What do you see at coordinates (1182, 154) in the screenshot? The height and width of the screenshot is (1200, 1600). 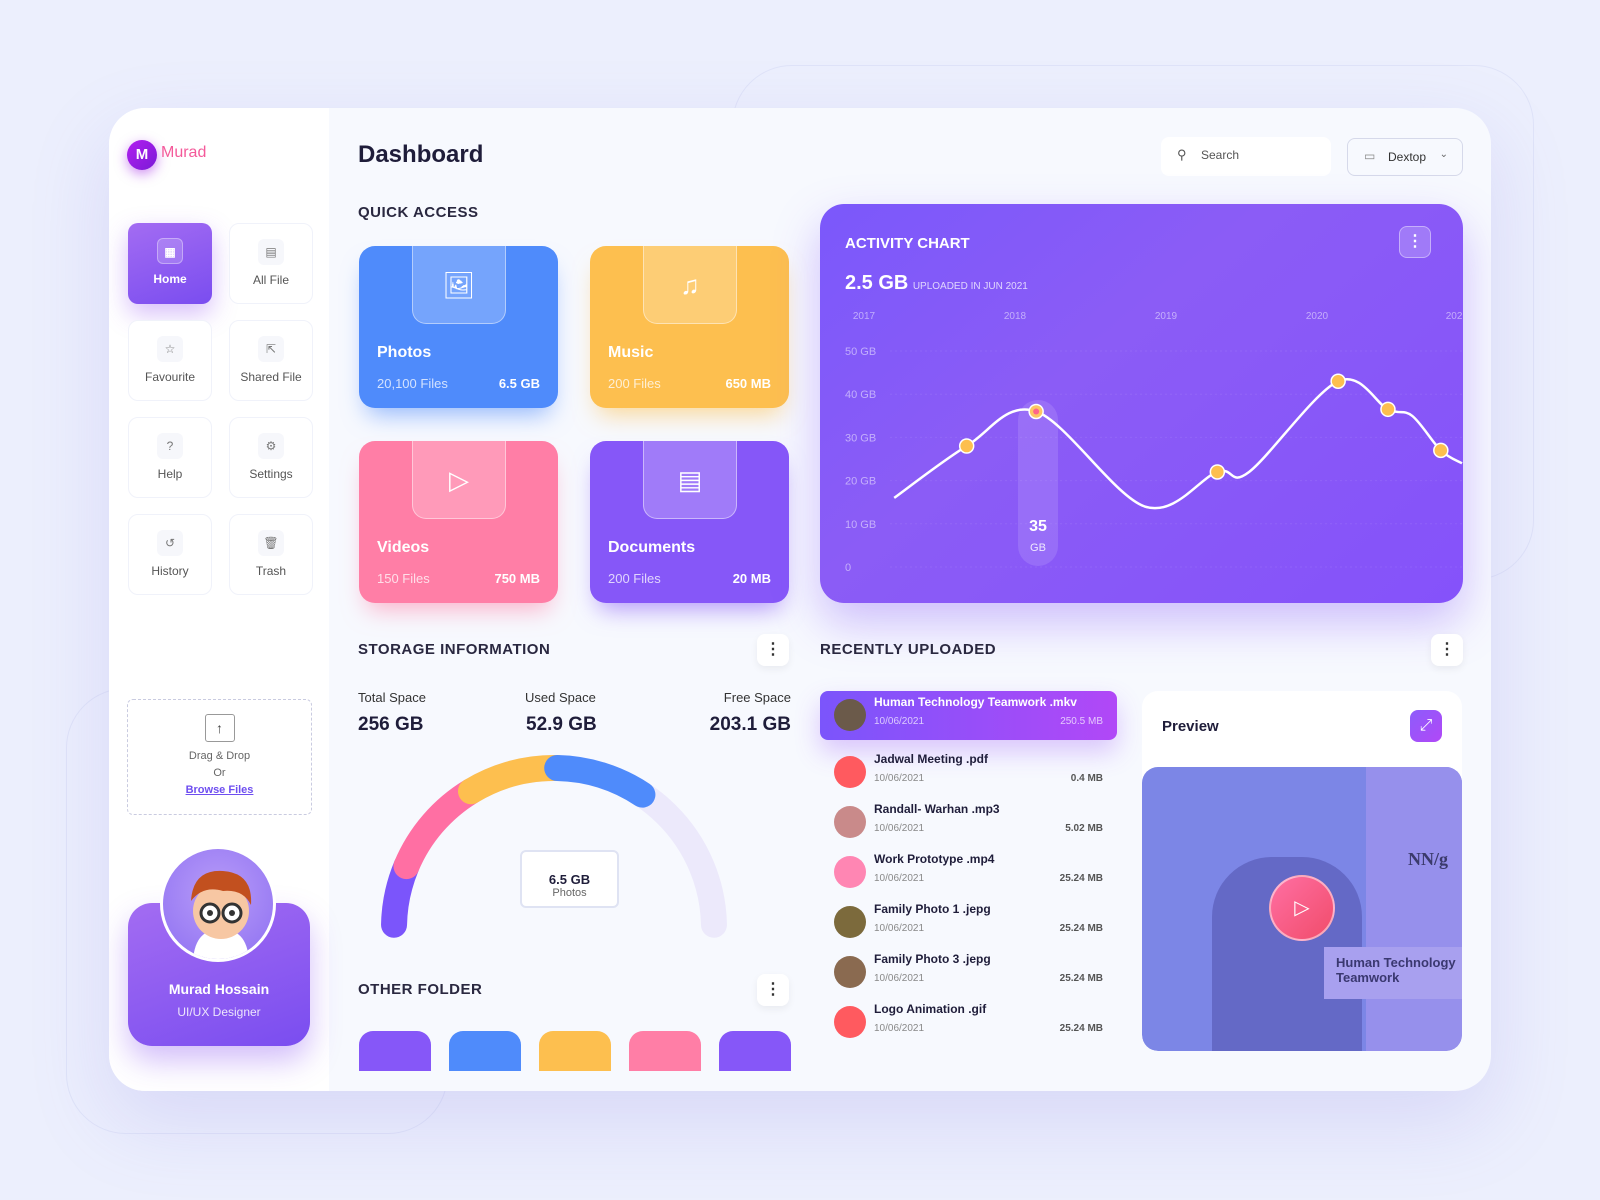 I see `search-icon: ⚲` at bounding box center [1182, 154].